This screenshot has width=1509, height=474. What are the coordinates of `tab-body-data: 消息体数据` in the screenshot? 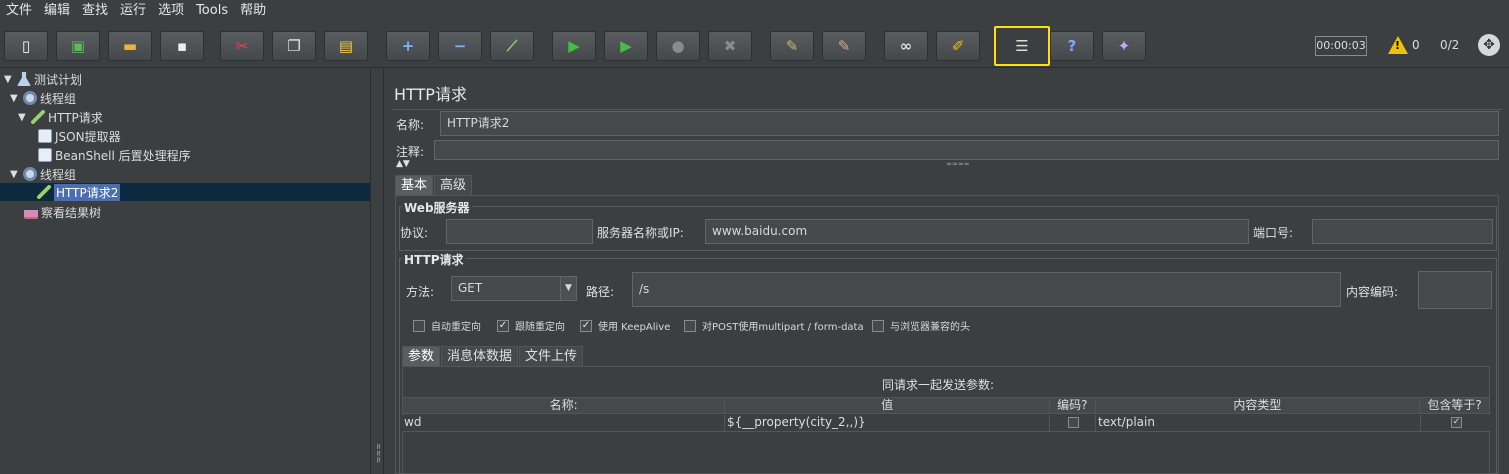 It's located at (480, 356).